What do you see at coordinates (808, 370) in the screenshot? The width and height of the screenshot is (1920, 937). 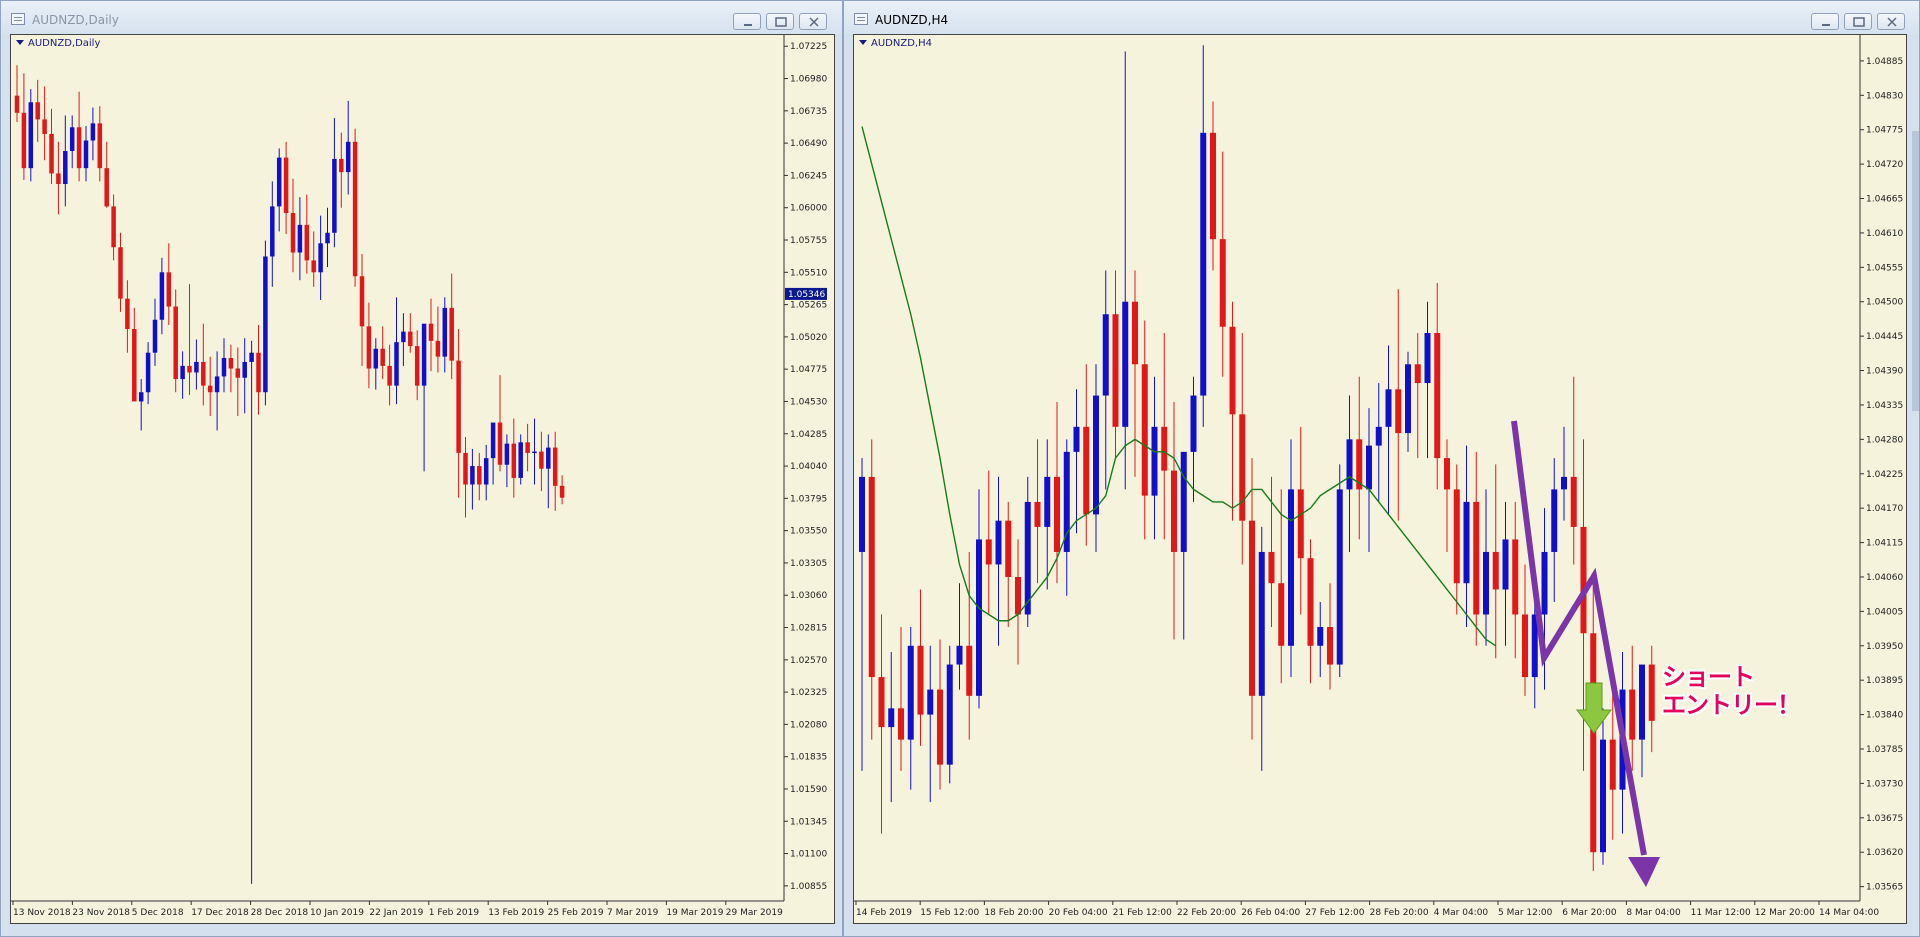 I see `y-tick-label: 1.04775` at bounding box center [808, 370].